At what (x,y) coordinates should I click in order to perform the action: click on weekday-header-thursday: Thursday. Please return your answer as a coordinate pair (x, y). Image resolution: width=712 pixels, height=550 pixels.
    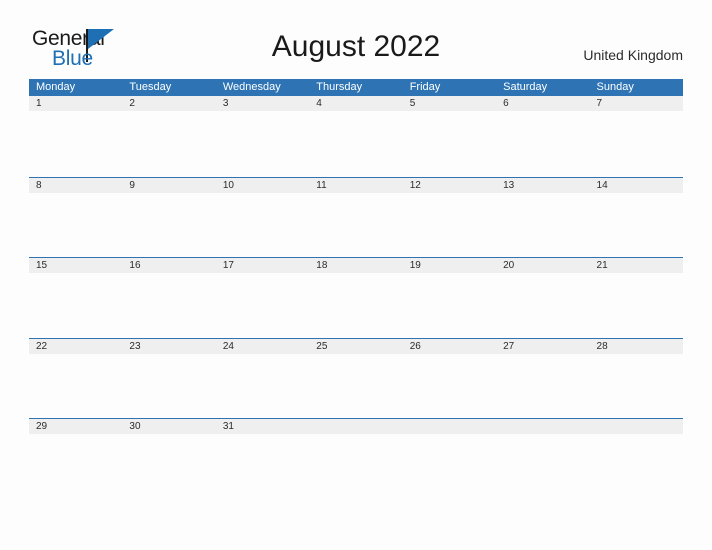
    Looking at the image, I should click on (339, 87).